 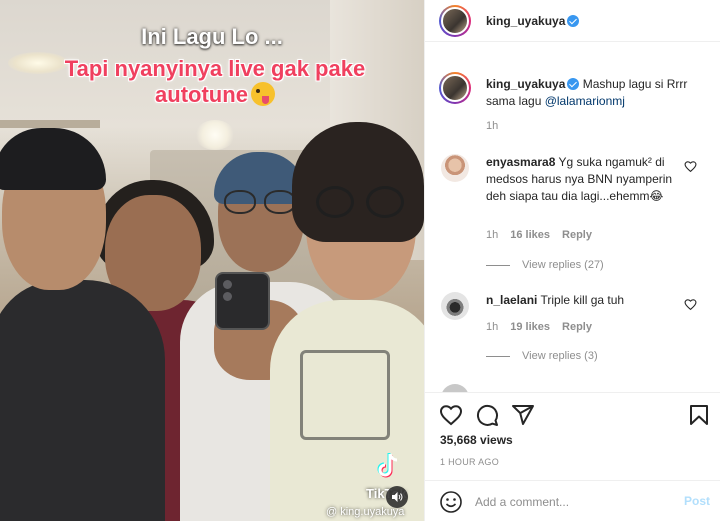 What do you see at coordinates (530, 235) in the screenshot?
I see `comment-likes: 16 likes` at bounding box center [530, 235].